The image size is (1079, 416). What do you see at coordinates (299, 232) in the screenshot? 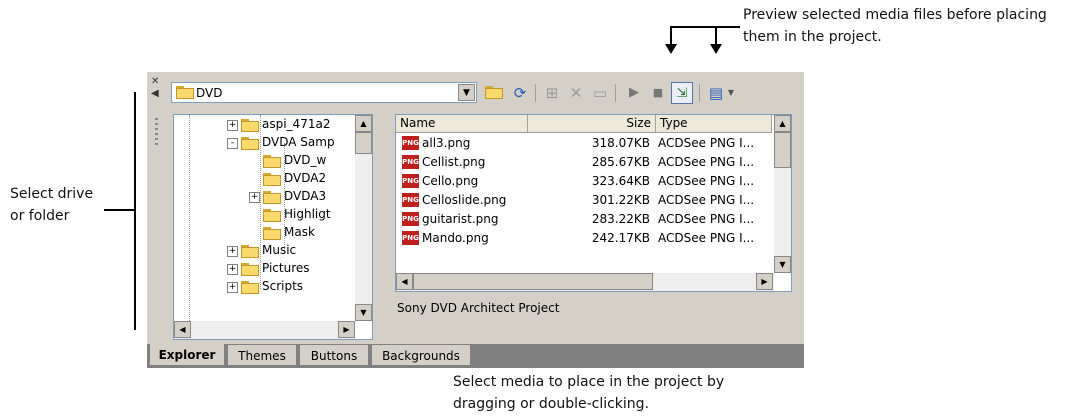
I see `tree-item-label: Mask` at bounding box center [299, 232].